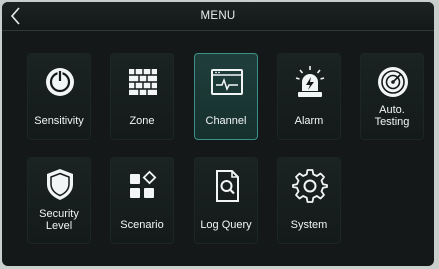 Image resolution: width=439 pixels, height=269 pixels. What do you see at coordinates (393, 82) in the screenshot?
I see `radar-target-icon` at bounding box center [393, 82].